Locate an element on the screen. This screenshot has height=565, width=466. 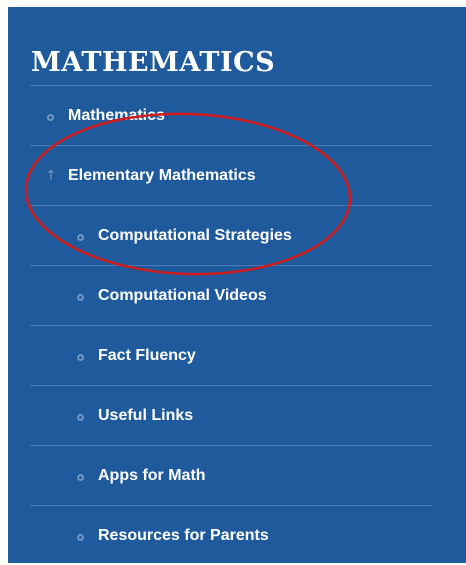
sidebar-item-label: Fact Fluency is located at coordinates (147, 356).